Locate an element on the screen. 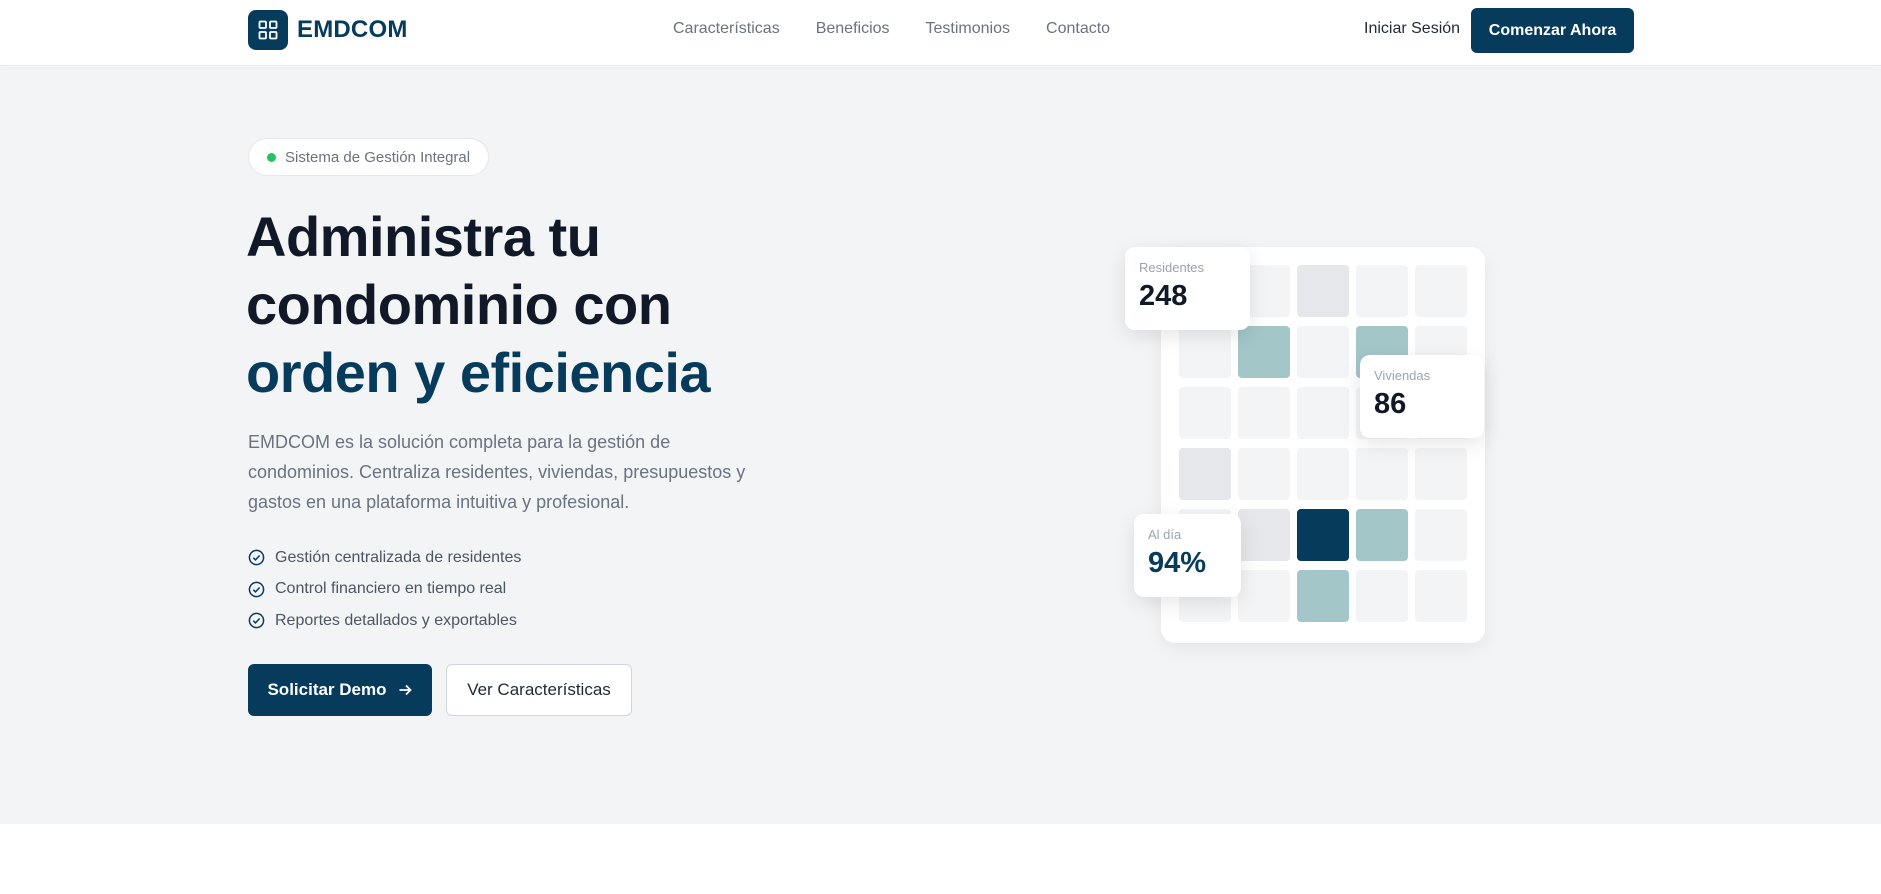 The width and height of the screenshot is (1881, 894). brand: EMDCOM is located at coordinates (328, 30).